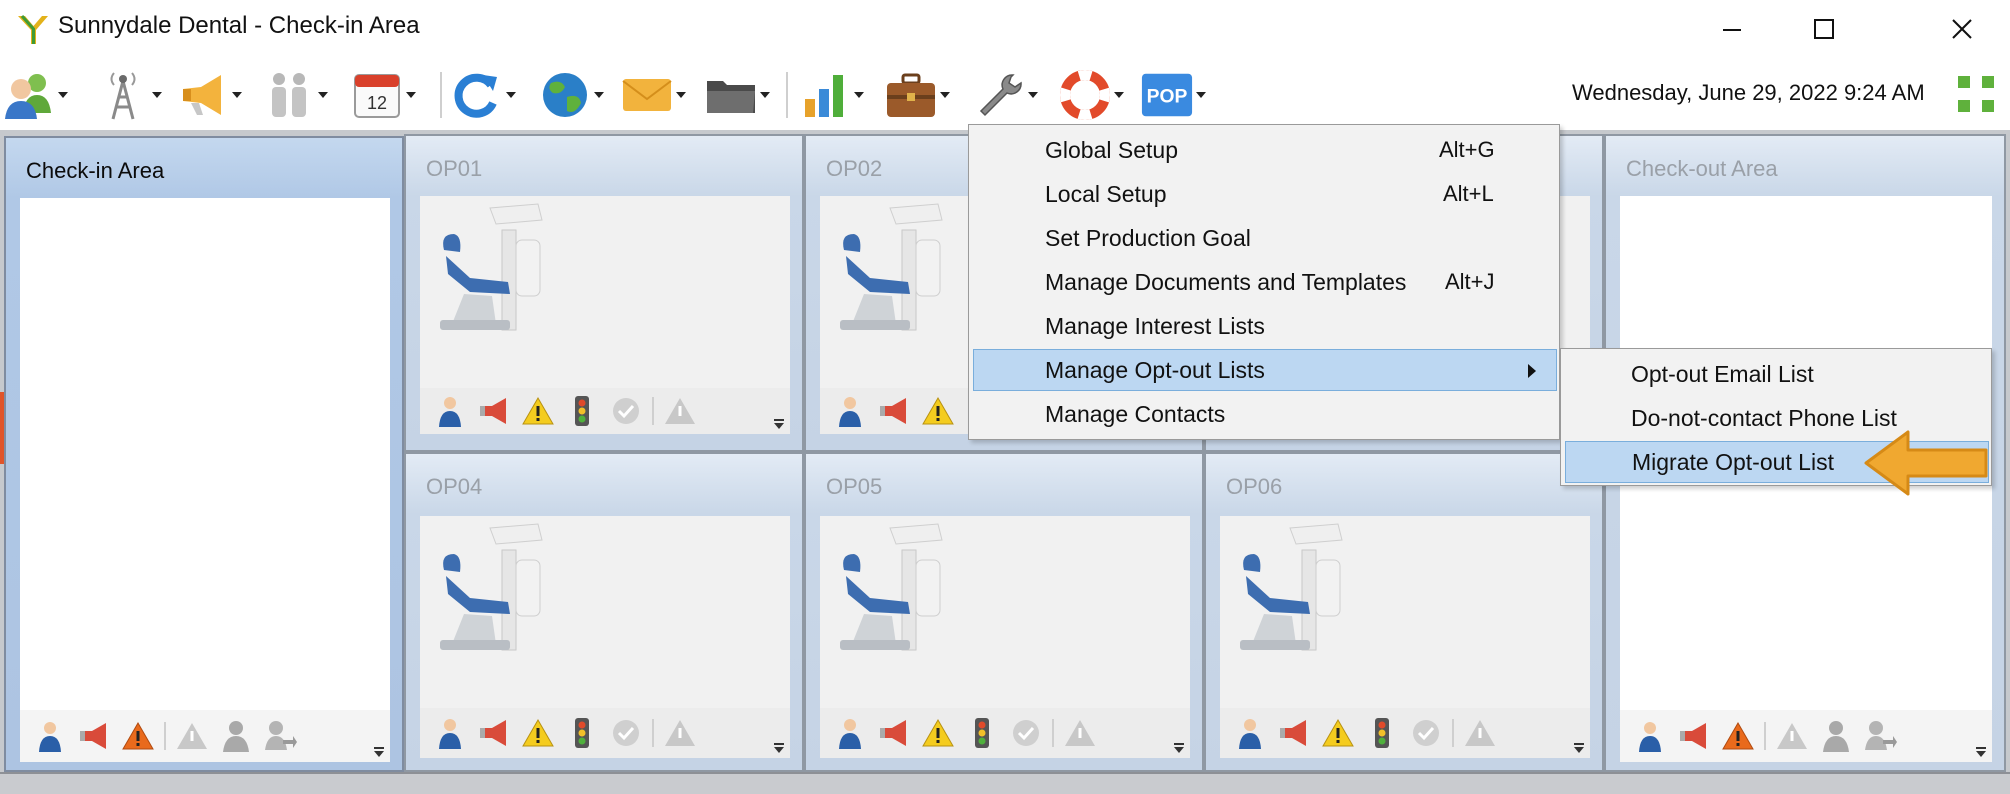 This screenshot has height=794, width=2010. Describe the element at coordinates (1135, 414) in the screenshot. I see `menu-item-label: Manage Contacts` at that location.